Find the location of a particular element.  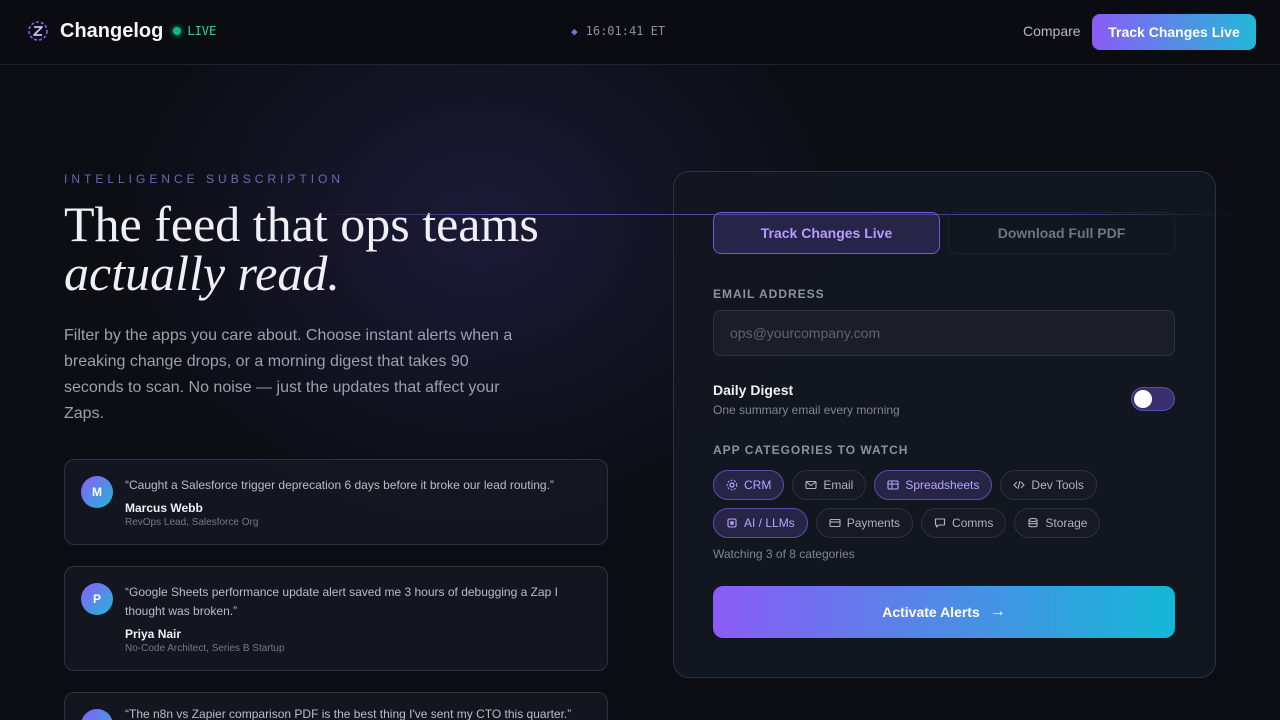

arrow-right-icon: → is located at coordinates (997, 611).